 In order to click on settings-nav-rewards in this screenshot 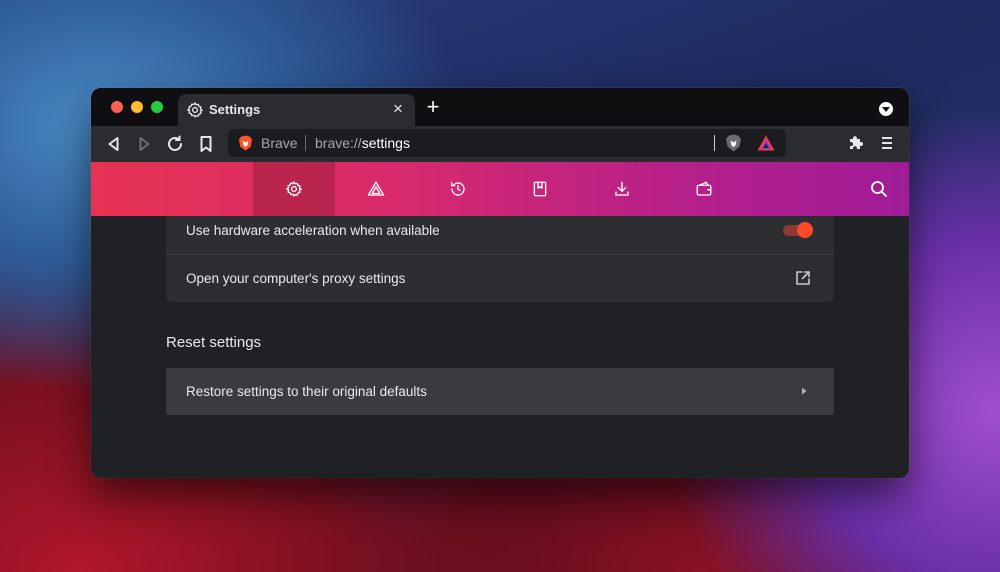, I will do `click(376, 189)`.